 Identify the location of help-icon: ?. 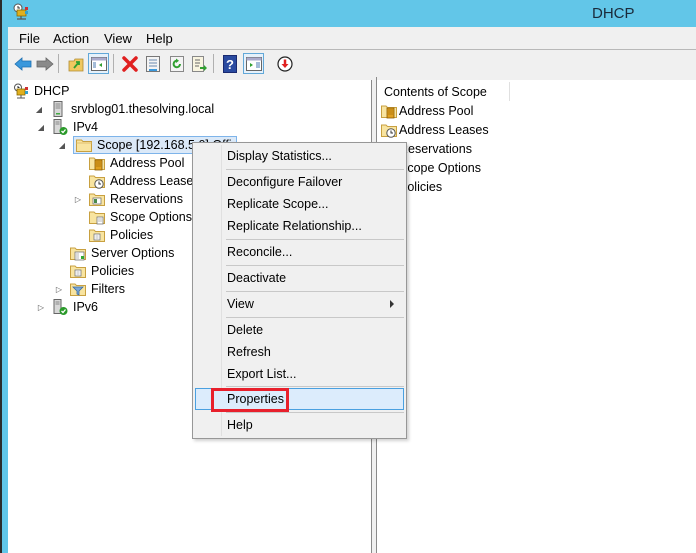
(229, 63).